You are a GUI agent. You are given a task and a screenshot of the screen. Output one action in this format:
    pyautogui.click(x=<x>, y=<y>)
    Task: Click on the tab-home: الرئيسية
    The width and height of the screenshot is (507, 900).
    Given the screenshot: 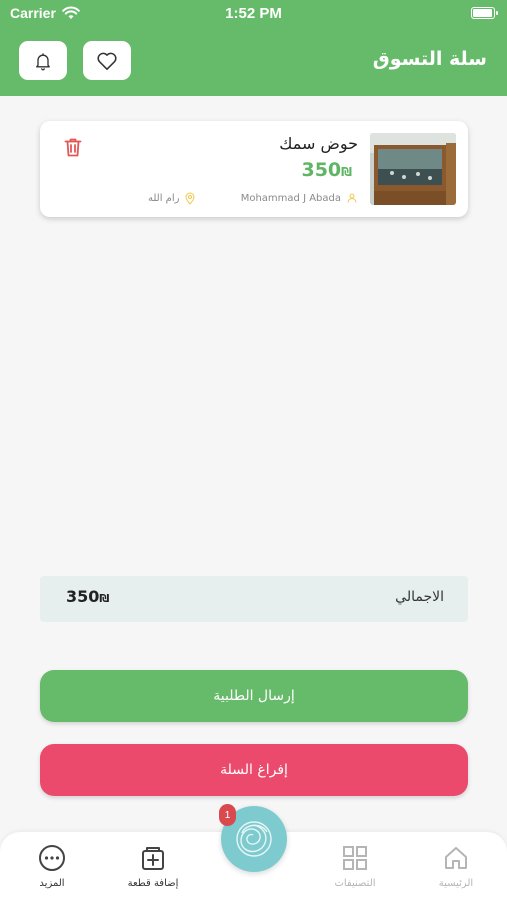 What is the action you would take?
    pyautogui.click(x=456, y=864)
    